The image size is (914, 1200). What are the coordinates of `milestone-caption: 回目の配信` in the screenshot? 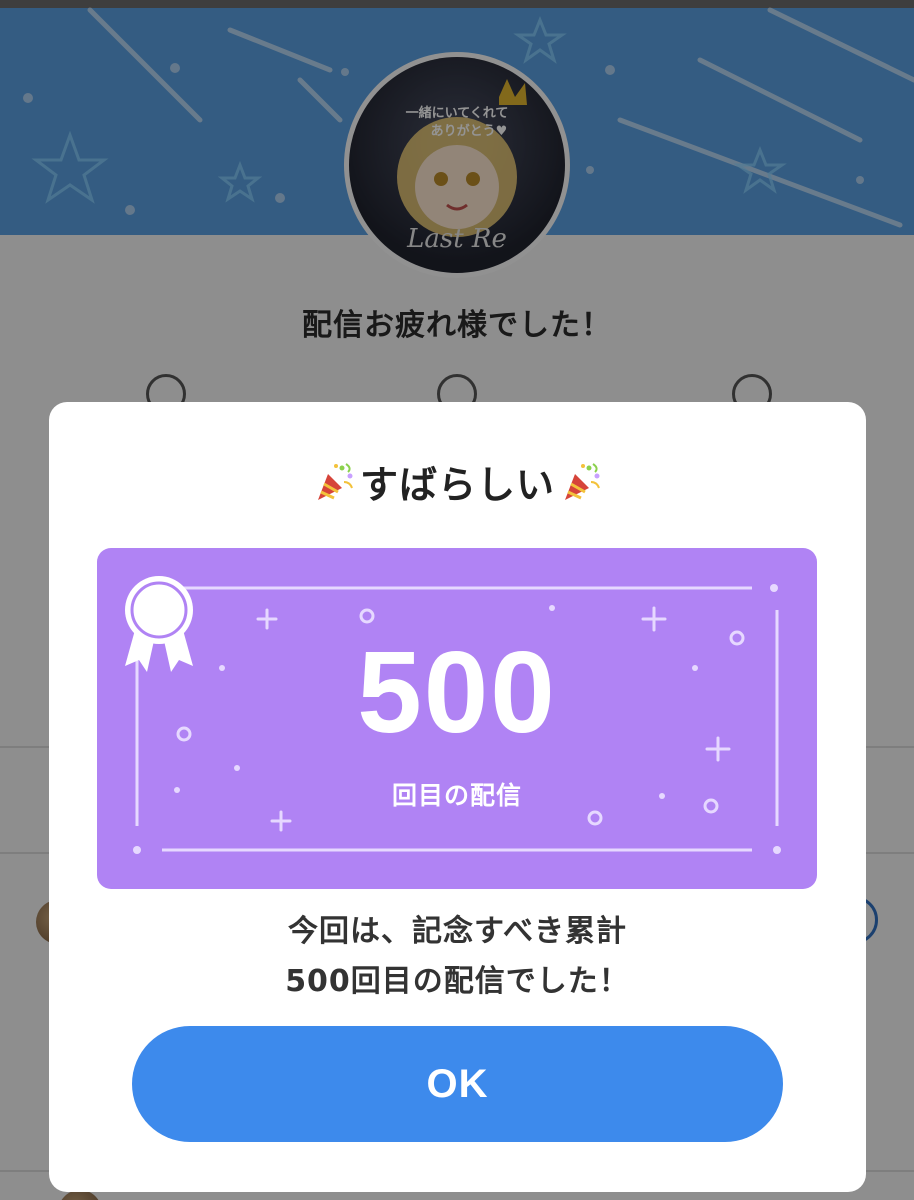 It's located at (456, 795).